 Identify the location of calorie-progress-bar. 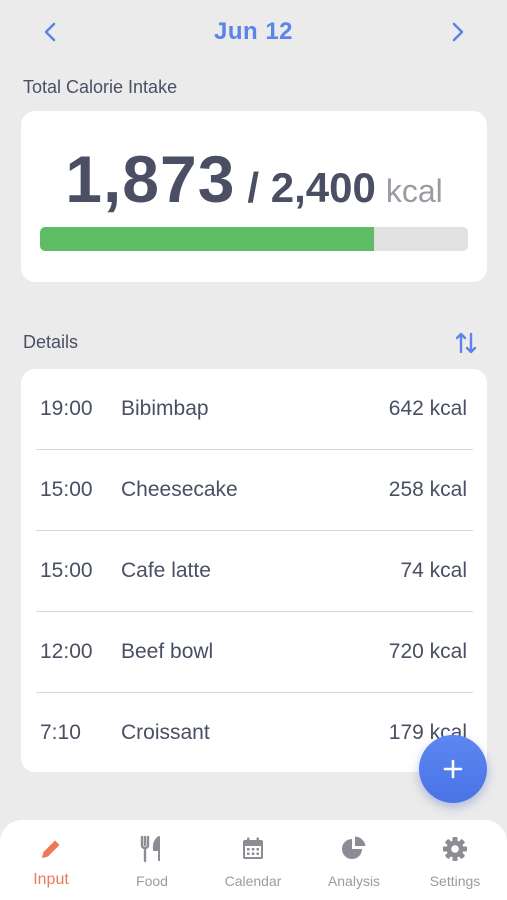
(254, 239).